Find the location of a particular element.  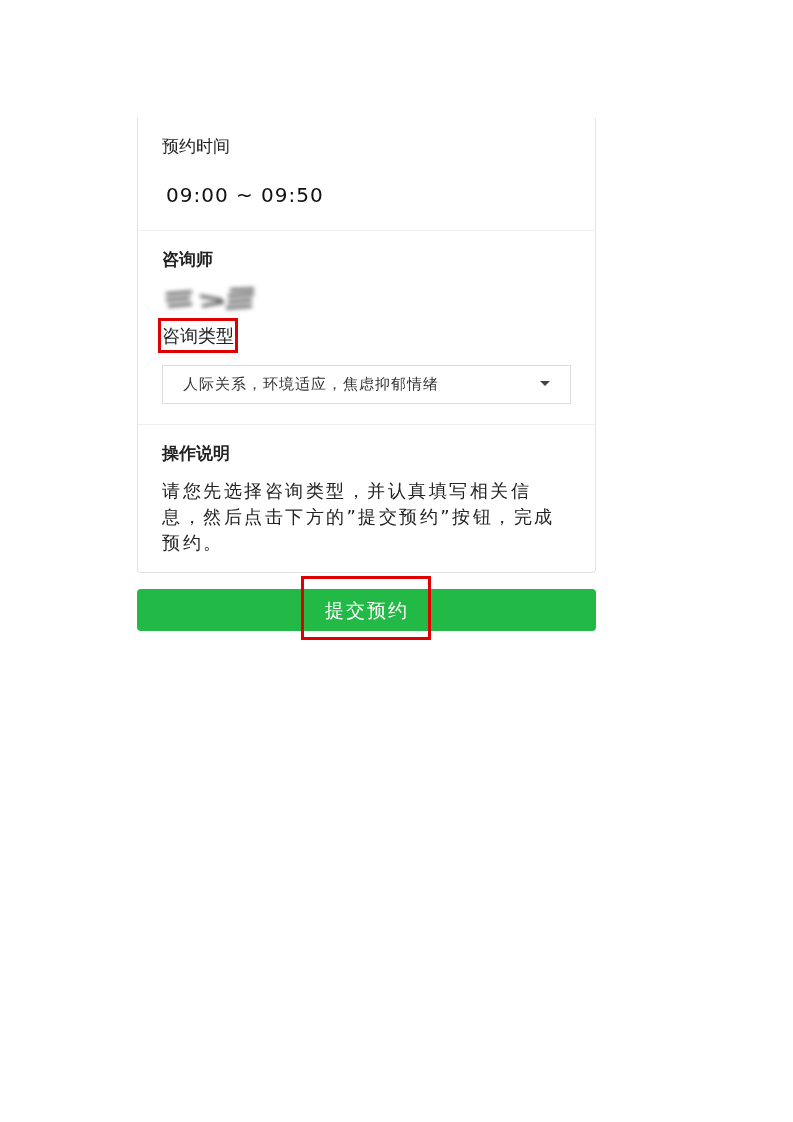

section-title: 操作说明 is located at coordinates (196, 453).